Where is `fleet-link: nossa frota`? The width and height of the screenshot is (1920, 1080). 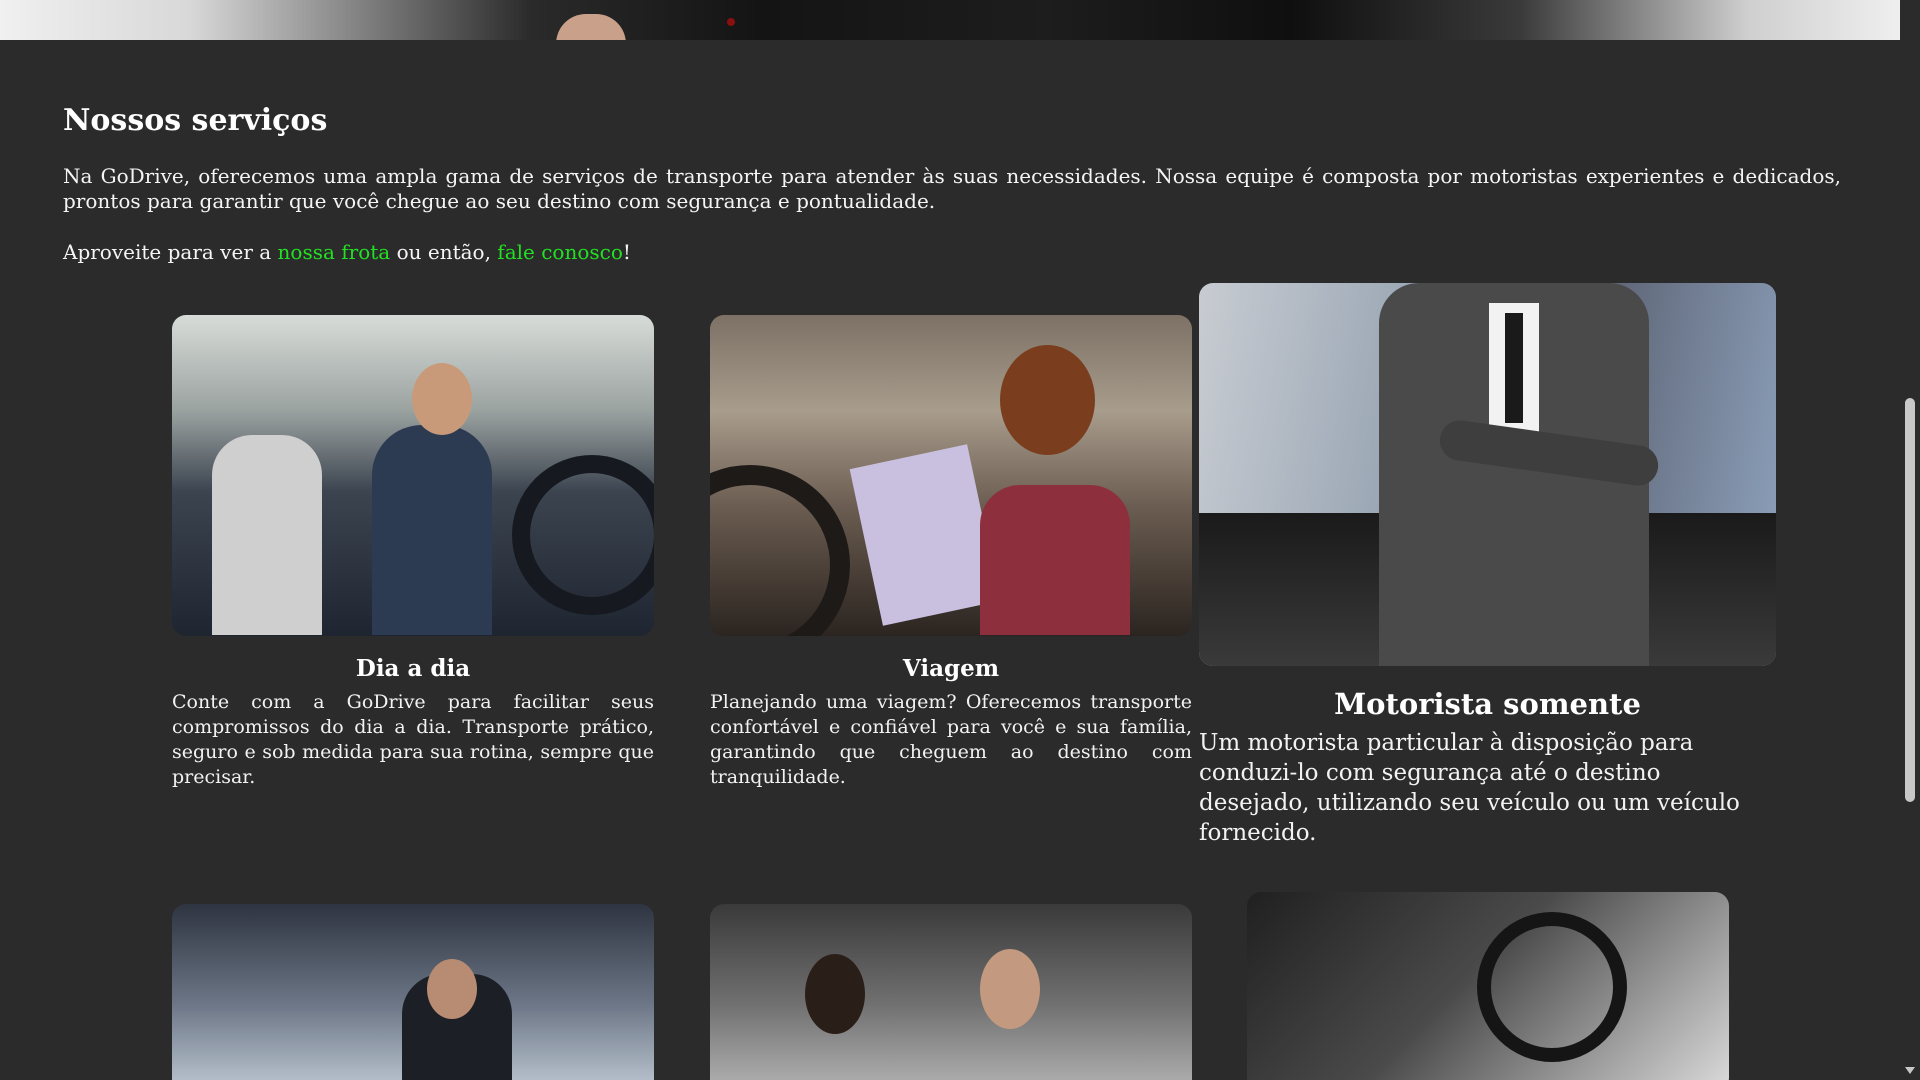 fleet-link: nossa frota is located at coordinates (334, 252).